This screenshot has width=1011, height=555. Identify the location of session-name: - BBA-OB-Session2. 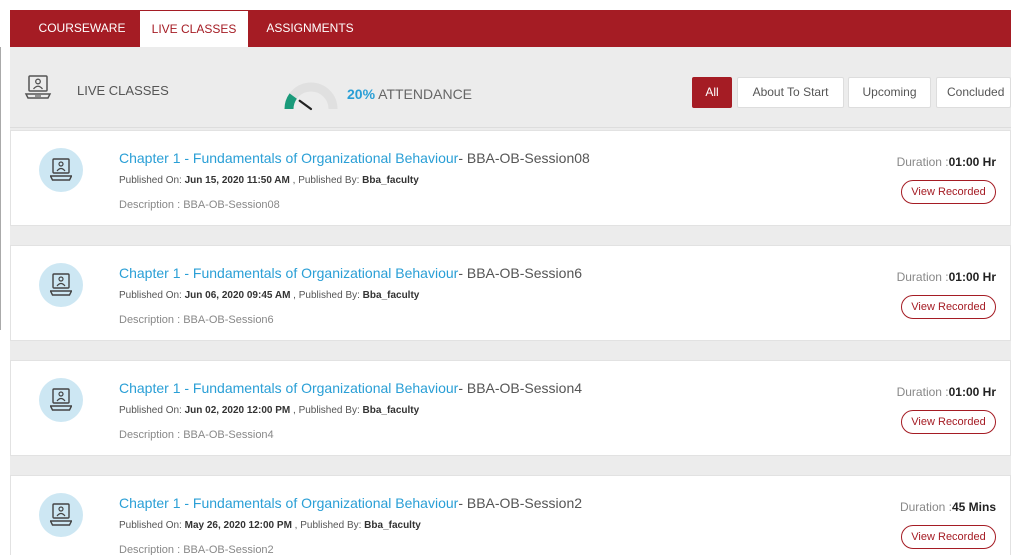
(520, 503).